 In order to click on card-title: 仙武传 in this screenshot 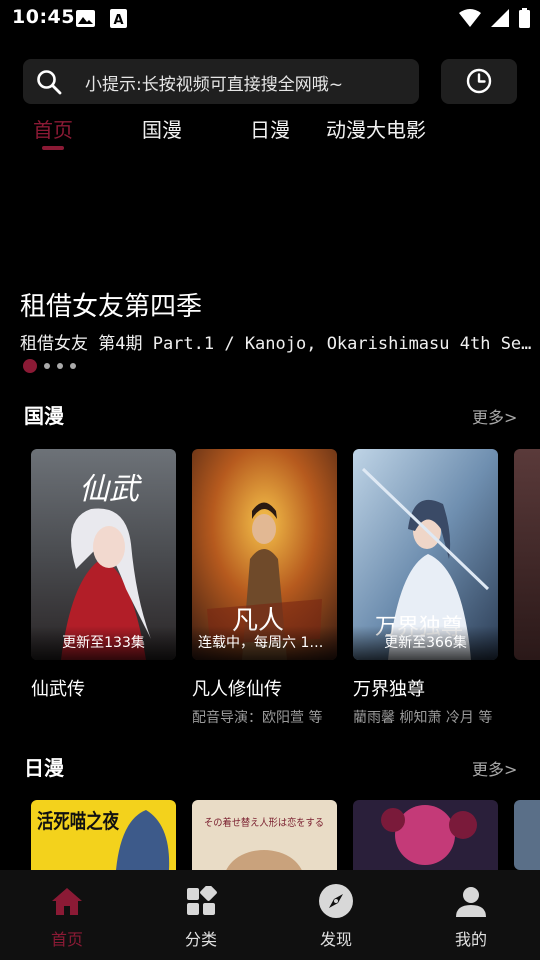, I will do `click(58, 689)`.